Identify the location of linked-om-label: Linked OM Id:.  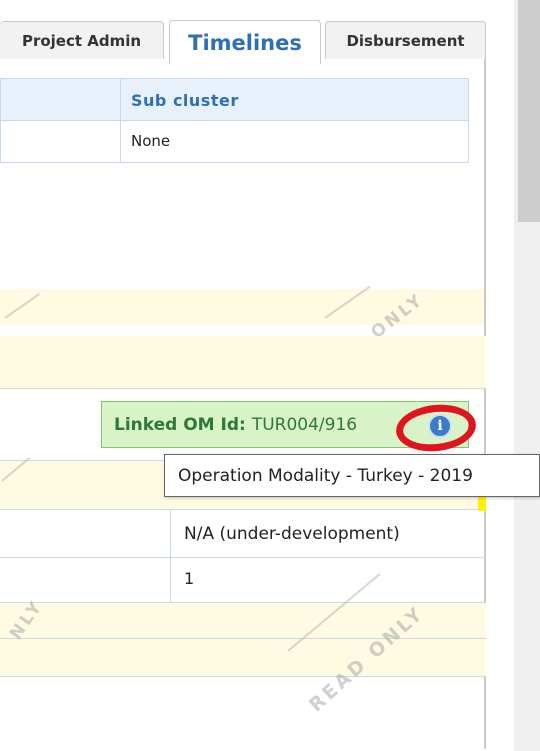
(180, 424).